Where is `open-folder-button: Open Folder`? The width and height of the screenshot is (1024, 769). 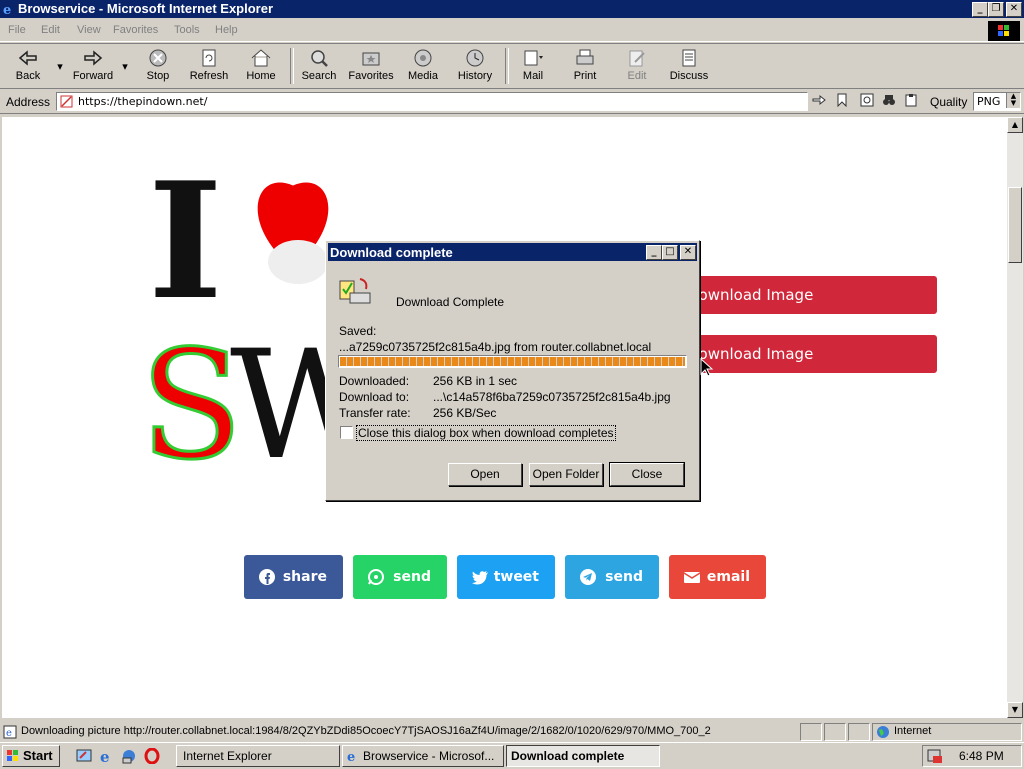 open-folder-button: Open Folder is located at coordinates (566, 474).